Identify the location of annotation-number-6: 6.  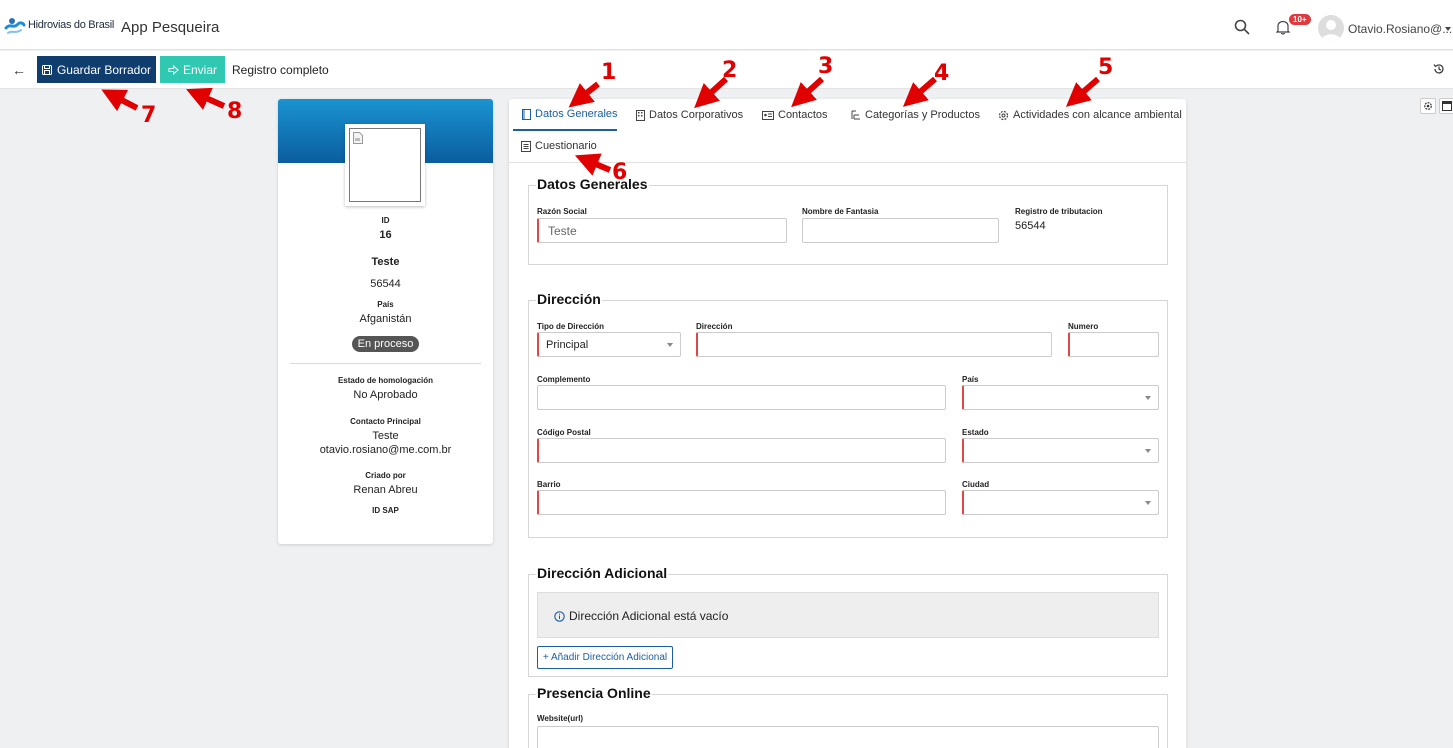
(620, 172).